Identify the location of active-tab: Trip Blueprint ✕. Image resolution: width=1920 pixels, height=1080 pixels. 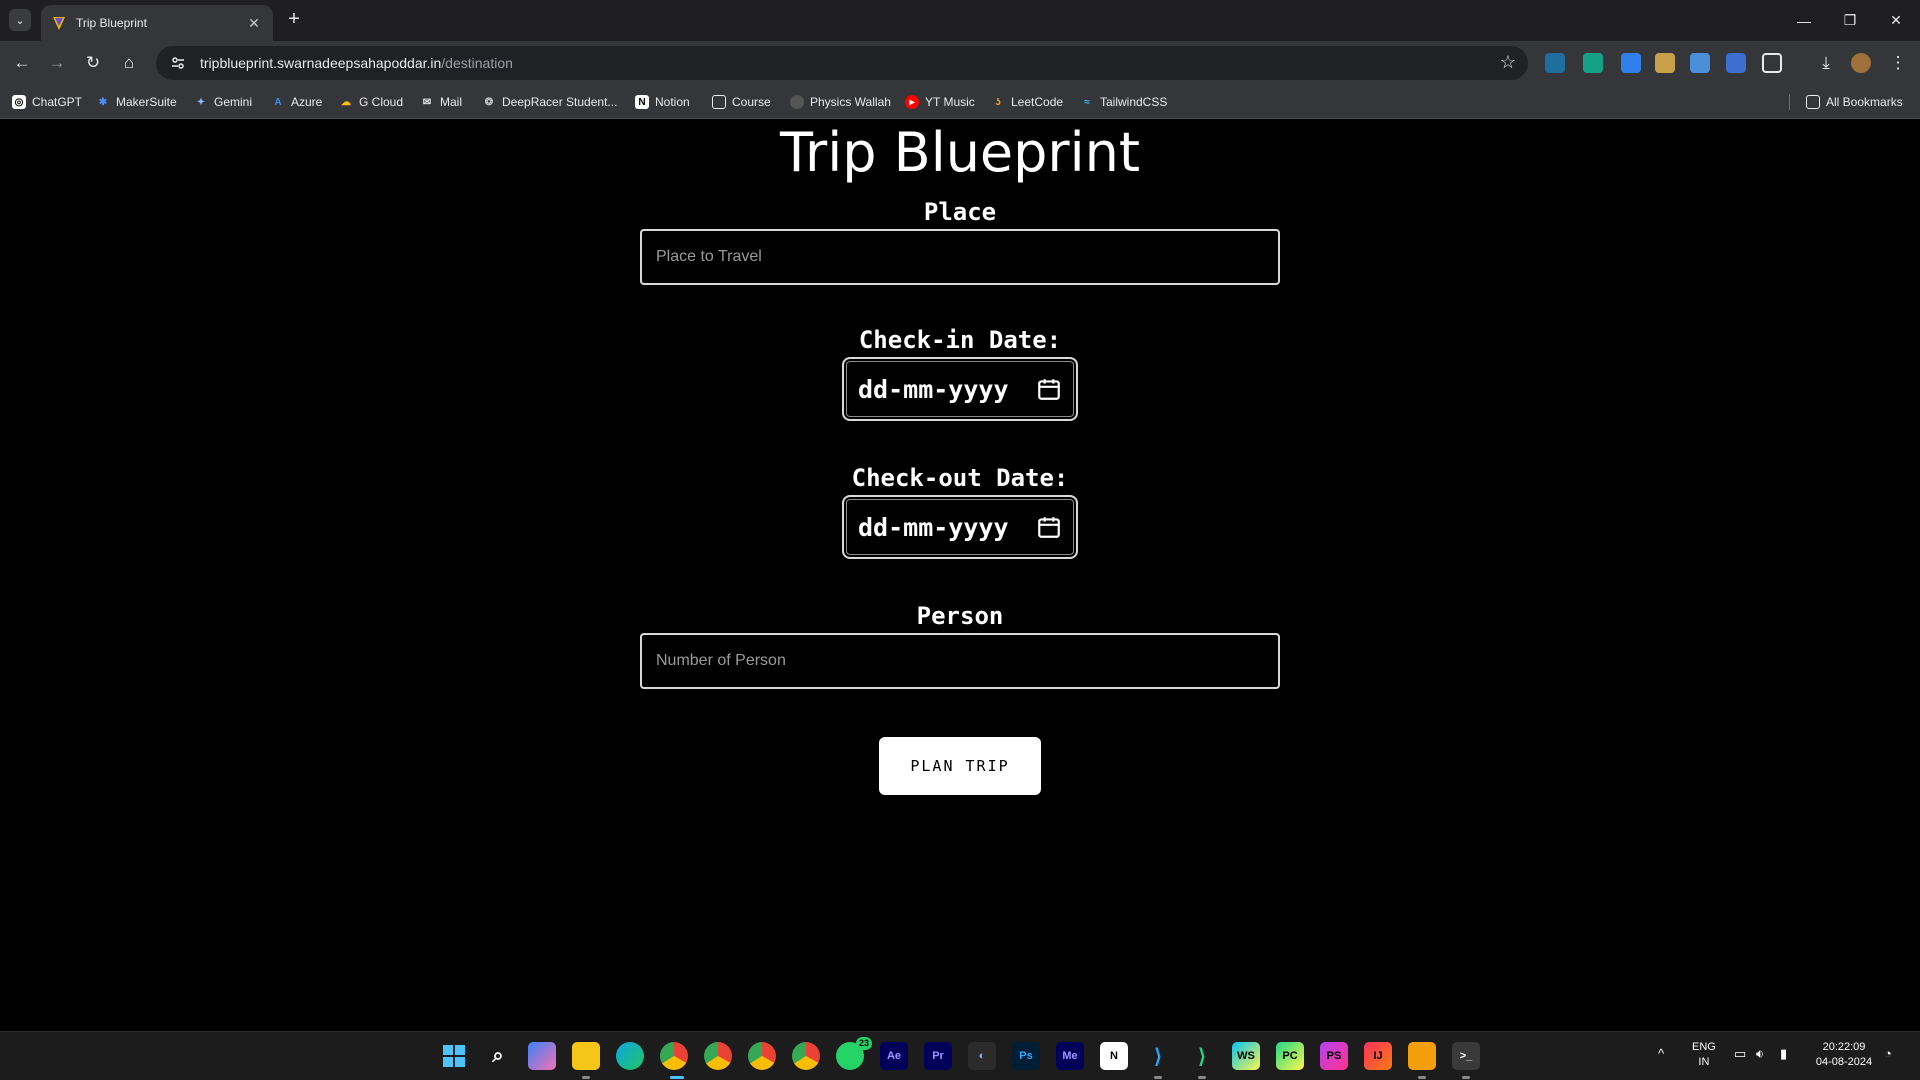
(157, 23).